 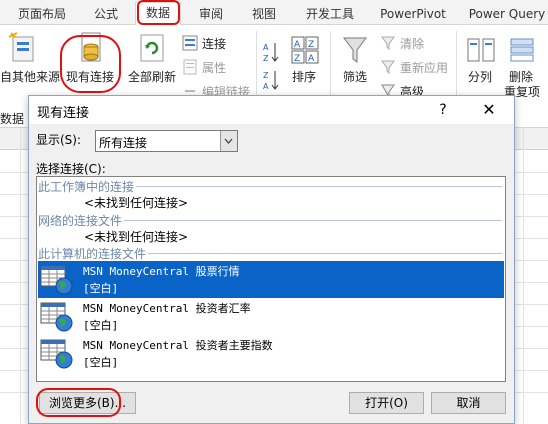 I want to click on edit-links-icon, so click(x=190, y=91).